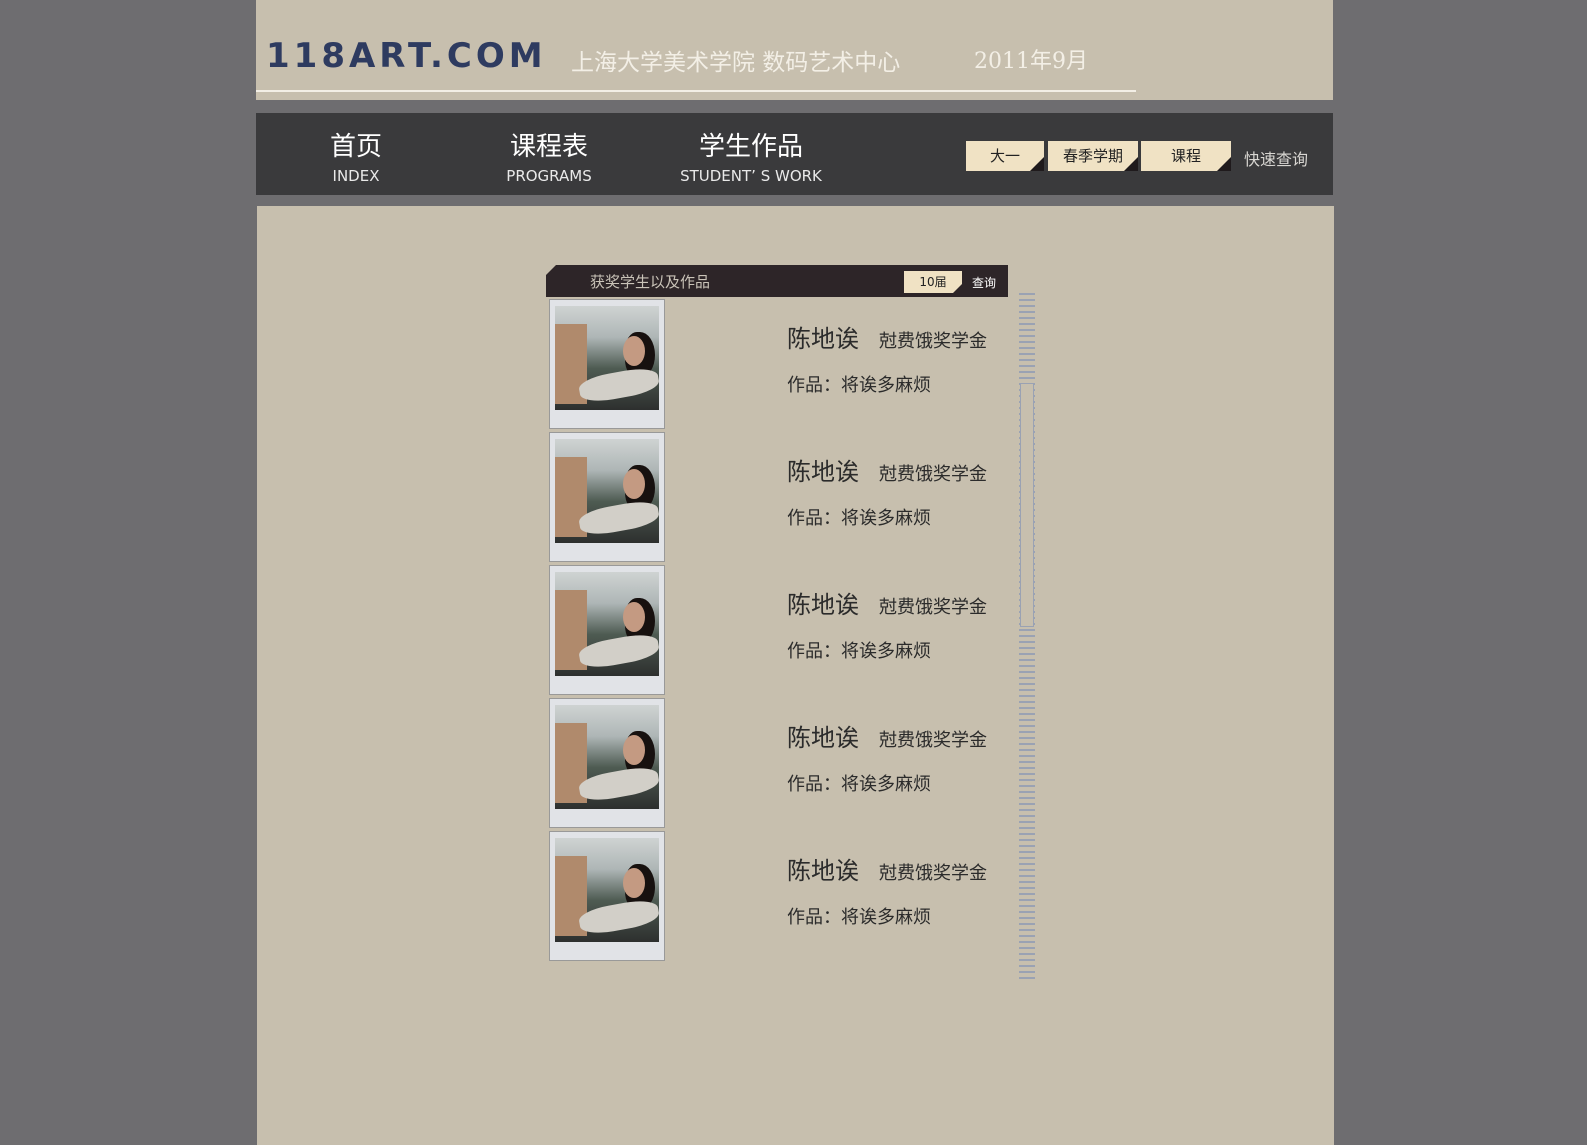  Describe the element at coordinates (984, 282) in the screenshot. I see `query-button: 查询` at that location.